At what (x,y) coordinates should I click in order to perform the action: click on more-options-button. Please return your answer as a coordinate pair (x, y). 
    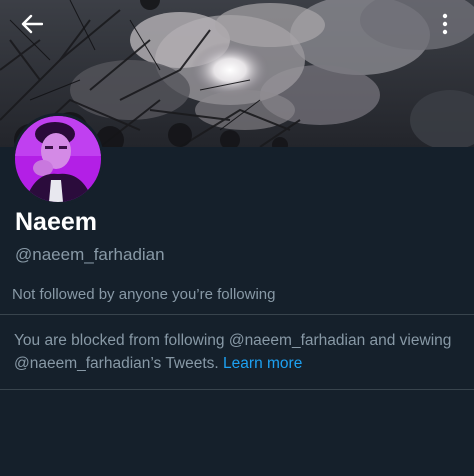
    Looking at the image, I should click on (445, 24).